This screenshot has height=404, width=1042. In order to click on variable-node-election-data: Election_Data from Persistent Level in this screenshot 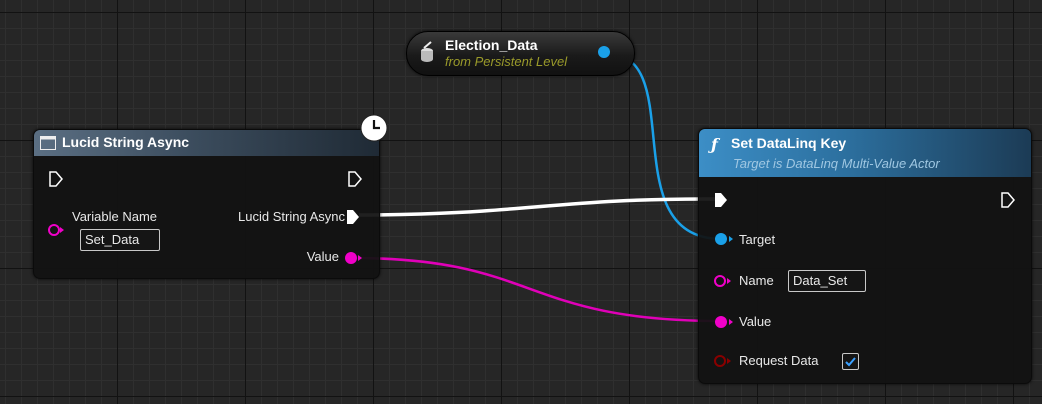, I will do `click(520, 53)`.